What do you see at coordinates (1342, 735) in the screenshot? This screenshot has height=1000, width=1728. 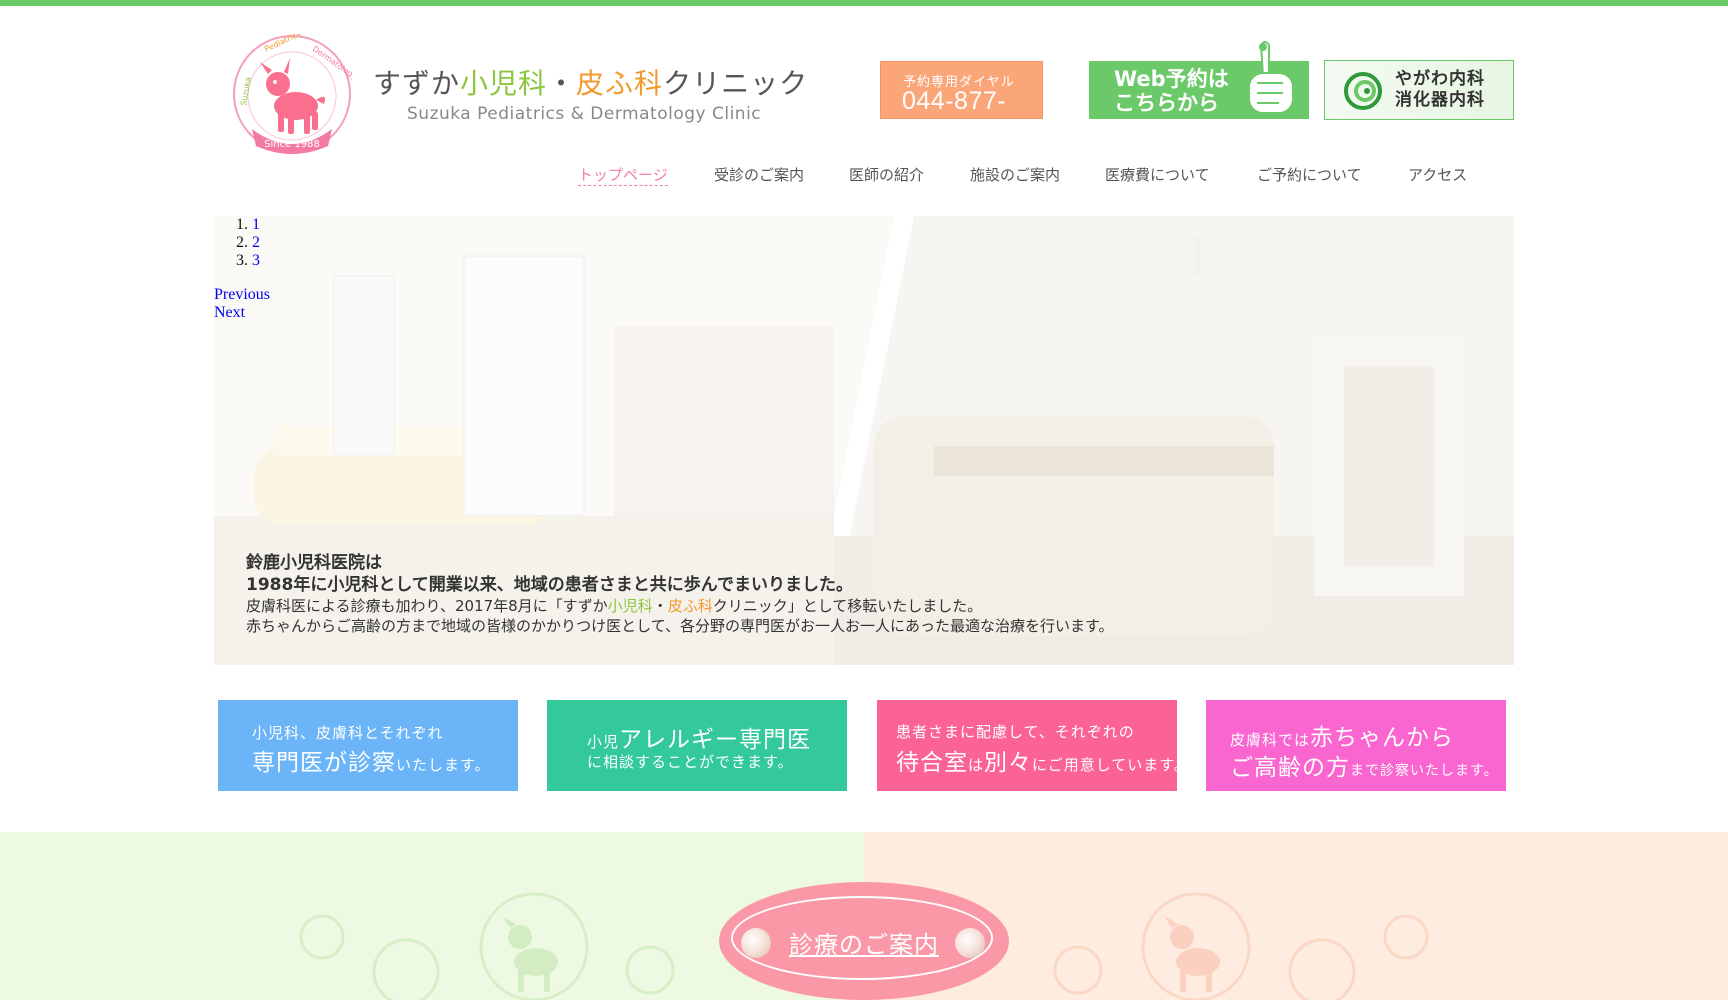 I see `feature4-line1: 皮膚科では赤ちゃんから` at bounding box center [1342, 735].